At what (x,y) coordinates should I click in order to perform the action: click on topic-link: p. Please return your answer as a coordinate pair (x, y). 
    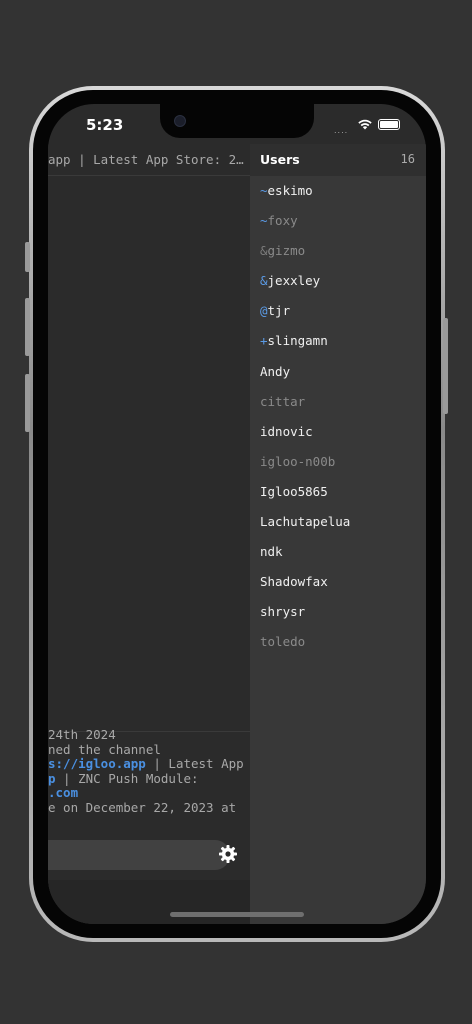
    Looking at the image, I should click on (52, 779).